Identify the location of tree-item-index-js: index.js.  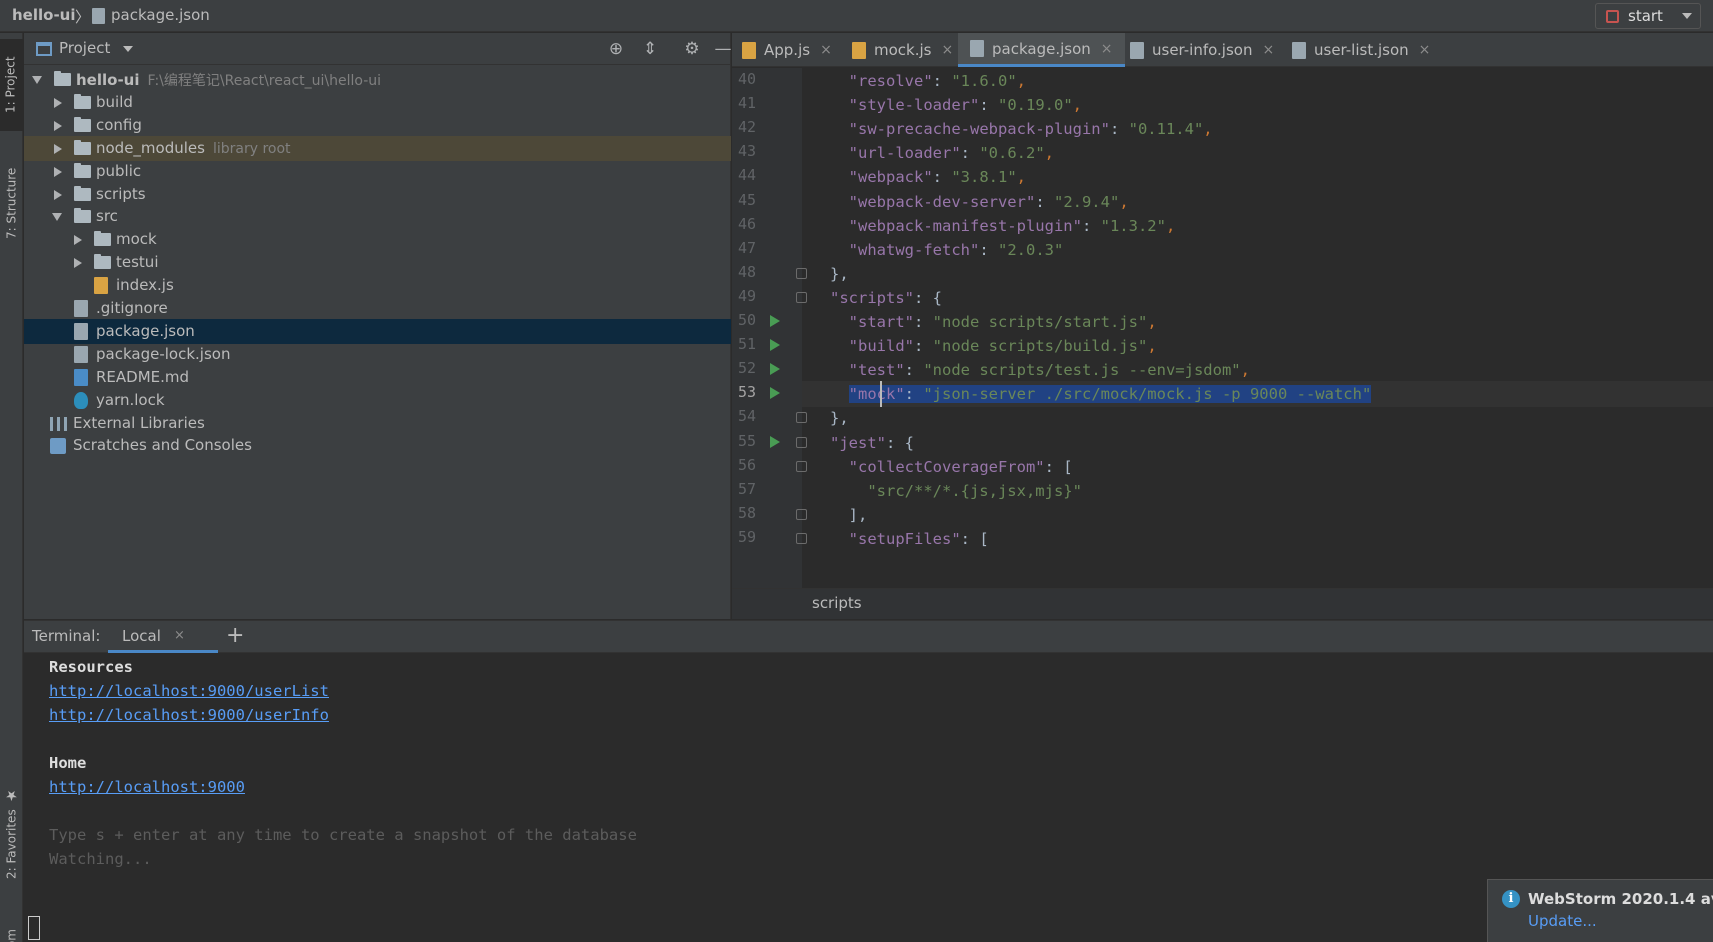
(377, 285).